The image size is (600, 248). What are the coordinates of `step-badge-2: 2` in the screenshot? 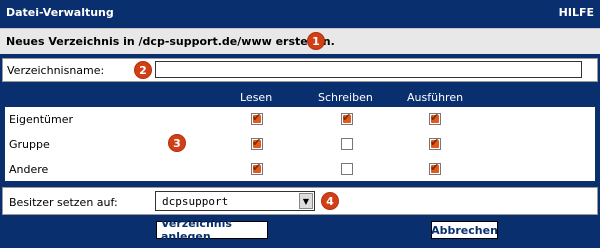 It's located at (143, 70).